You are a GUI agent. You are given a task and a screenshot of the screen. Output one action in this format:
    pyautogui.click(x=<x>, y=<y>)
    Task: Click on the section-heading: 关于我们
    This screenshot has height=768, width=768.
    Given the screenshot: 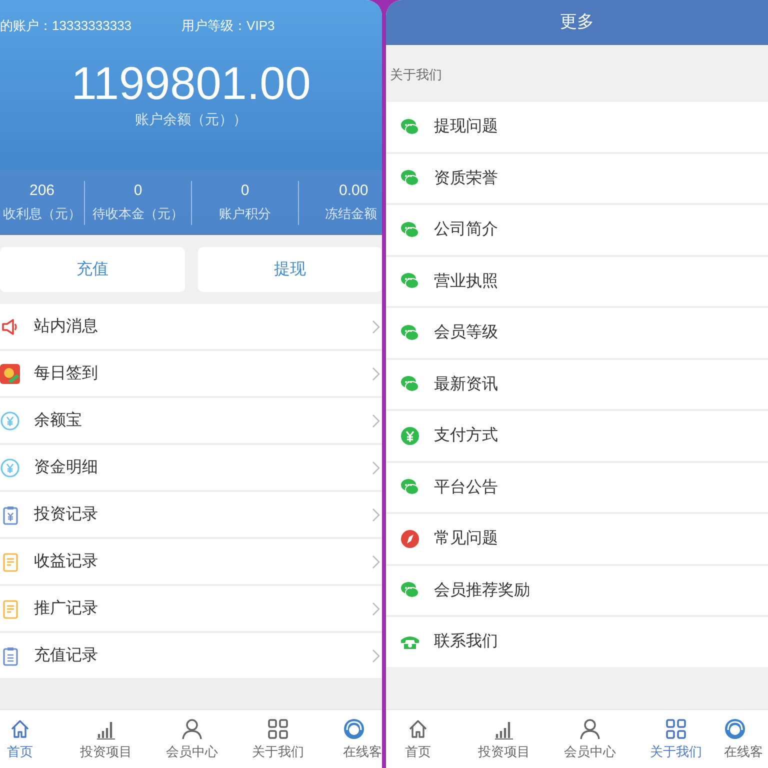 What is the action you would take?
    pyautogui.click(x=416, y=75)
    